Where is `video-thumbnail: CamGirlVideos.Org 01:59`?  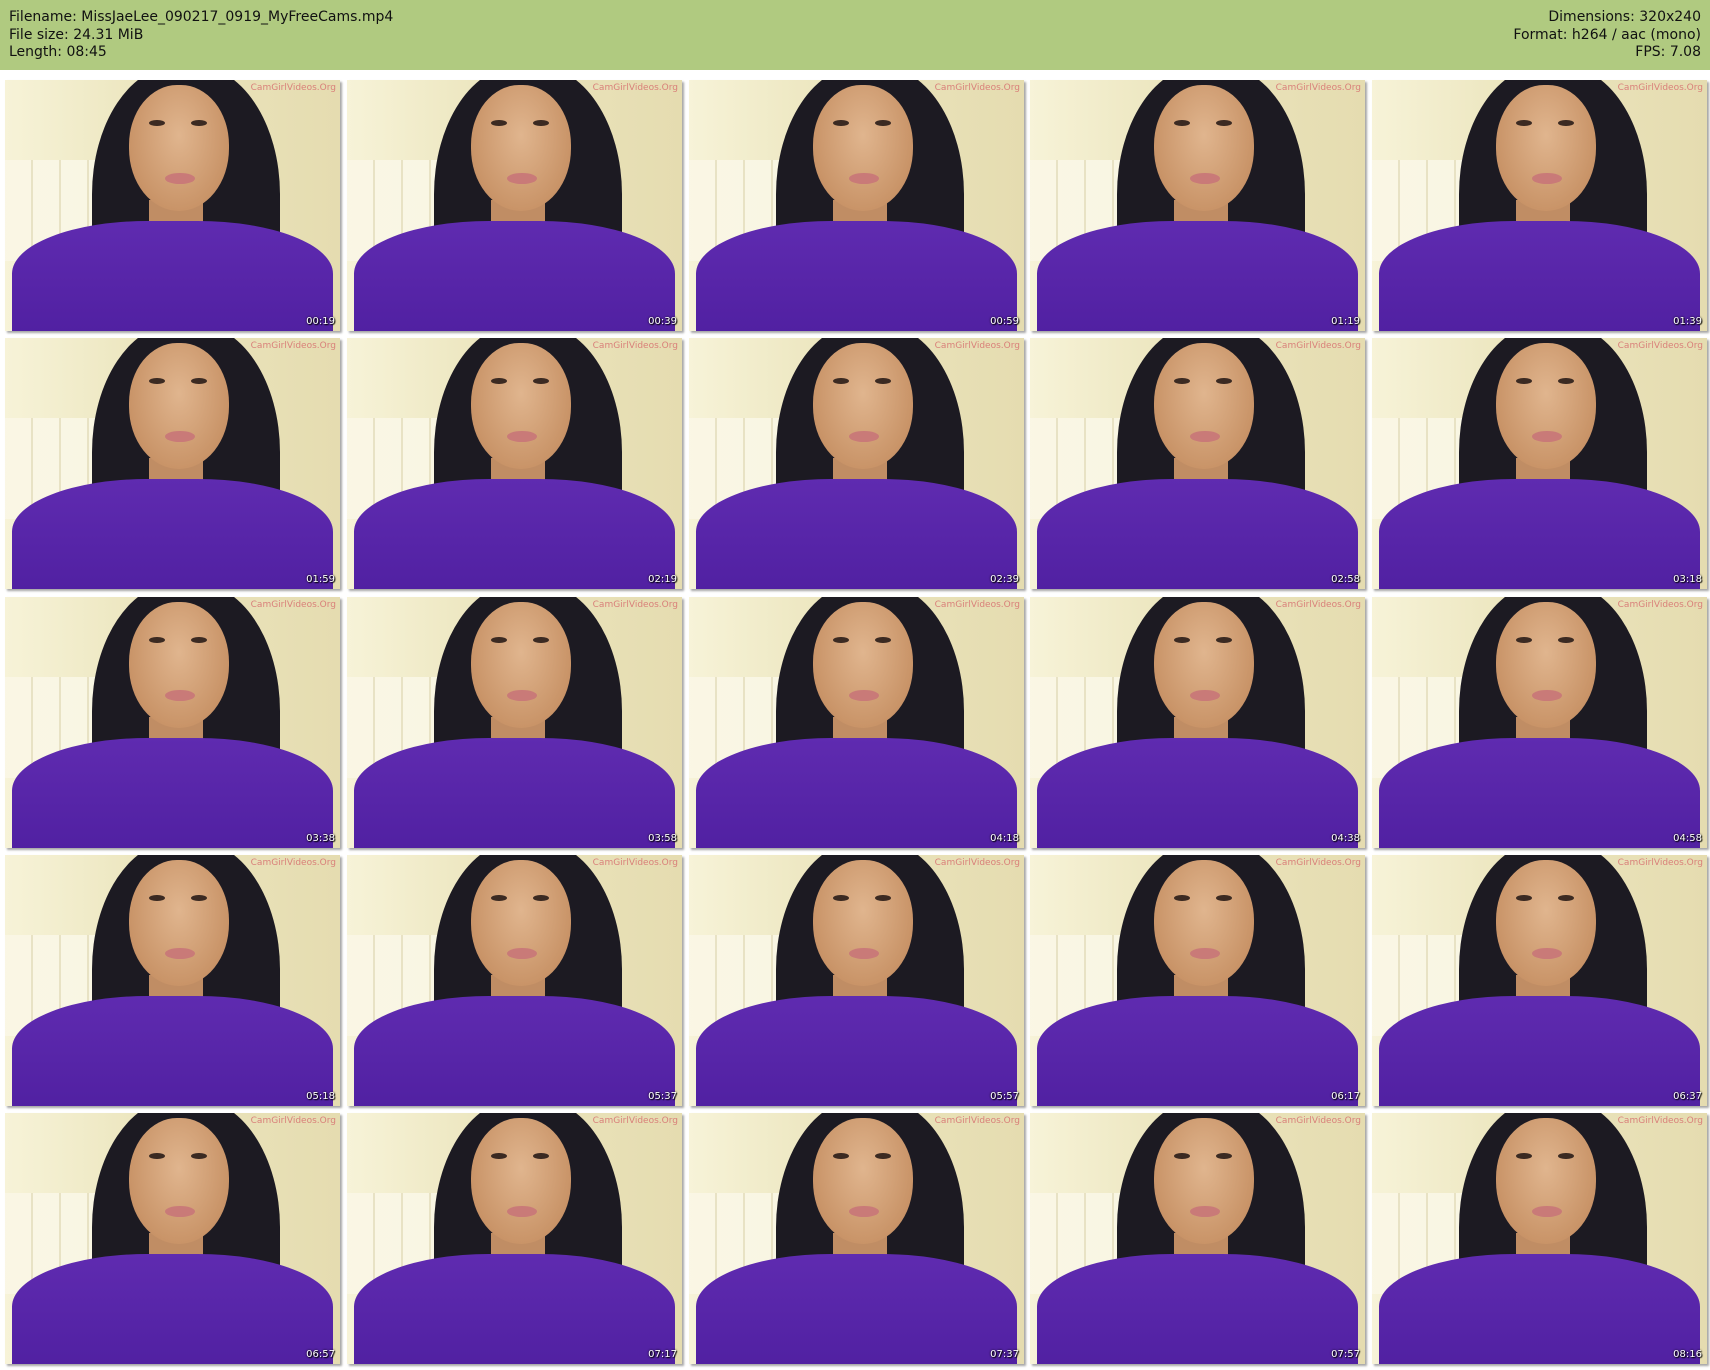
video-thumbnail: CamGirlVideos.Org 01:59 is located at coordinates (172, 463).